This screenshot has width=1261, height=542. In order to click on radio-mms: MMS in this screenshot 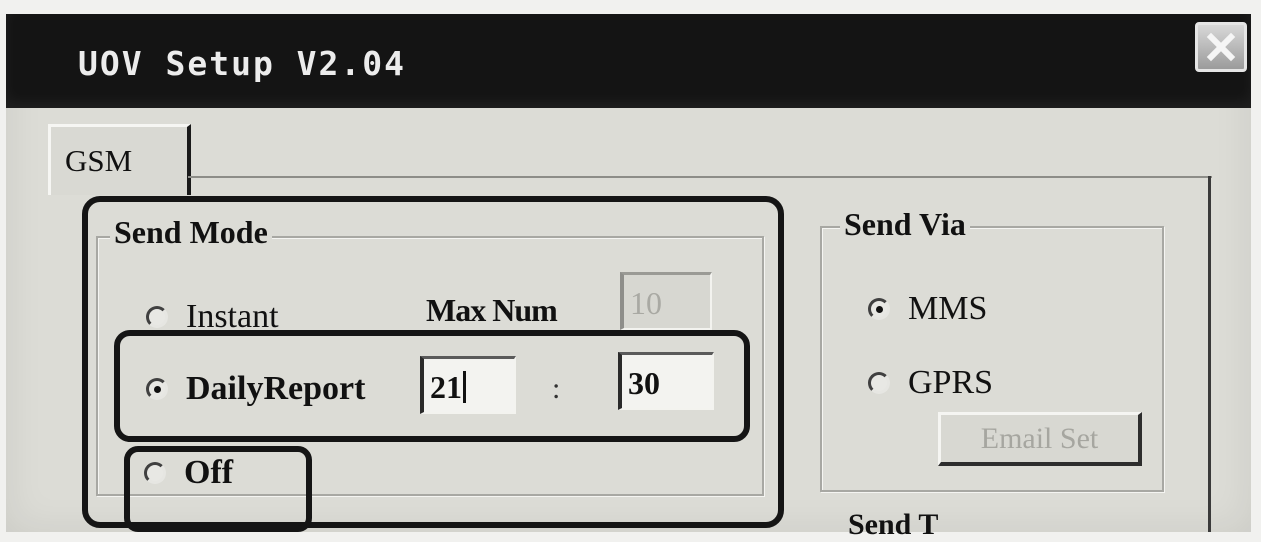, I will do `click(927, 309)`.